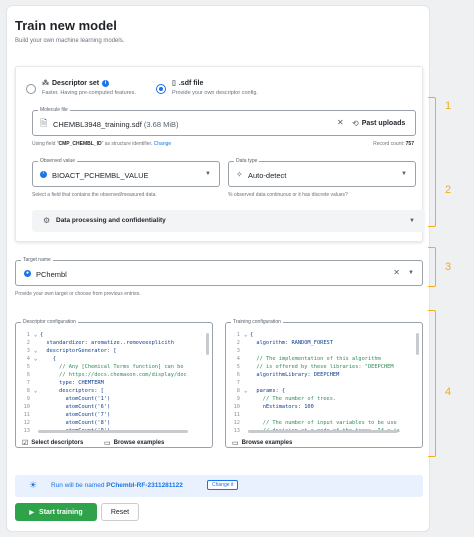  I want to click on training-config-legend: Training configuration, so click(257, 322).